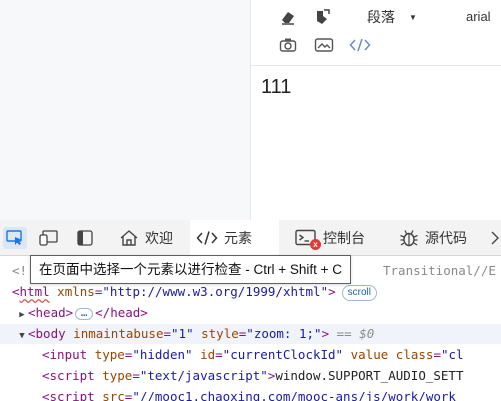  Describe the element at coordinates (121, 312) in the screenshot. I see `head-close-tag: </head>` at that location.